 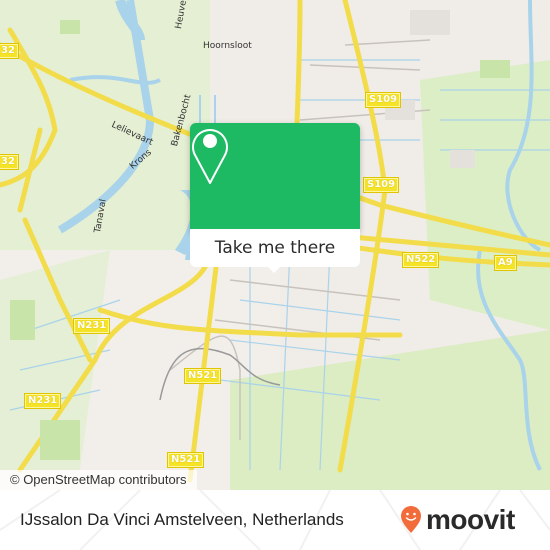 I want to click on map-attribution: © OpenStreetMap contributors, so click(x=98, y=480).